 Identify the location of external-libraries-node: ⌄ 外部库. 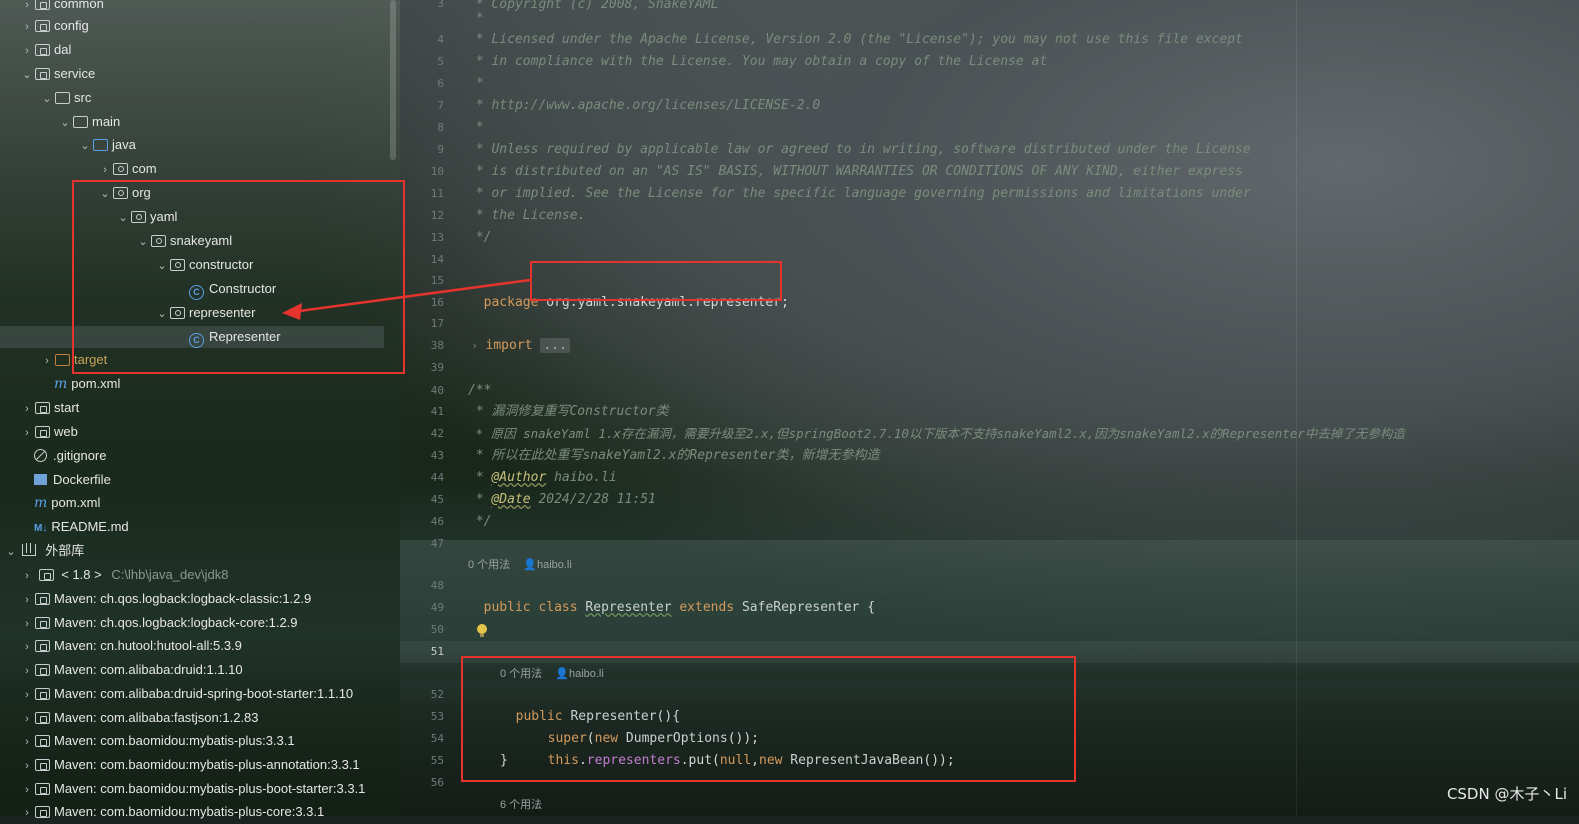
(44, 551).